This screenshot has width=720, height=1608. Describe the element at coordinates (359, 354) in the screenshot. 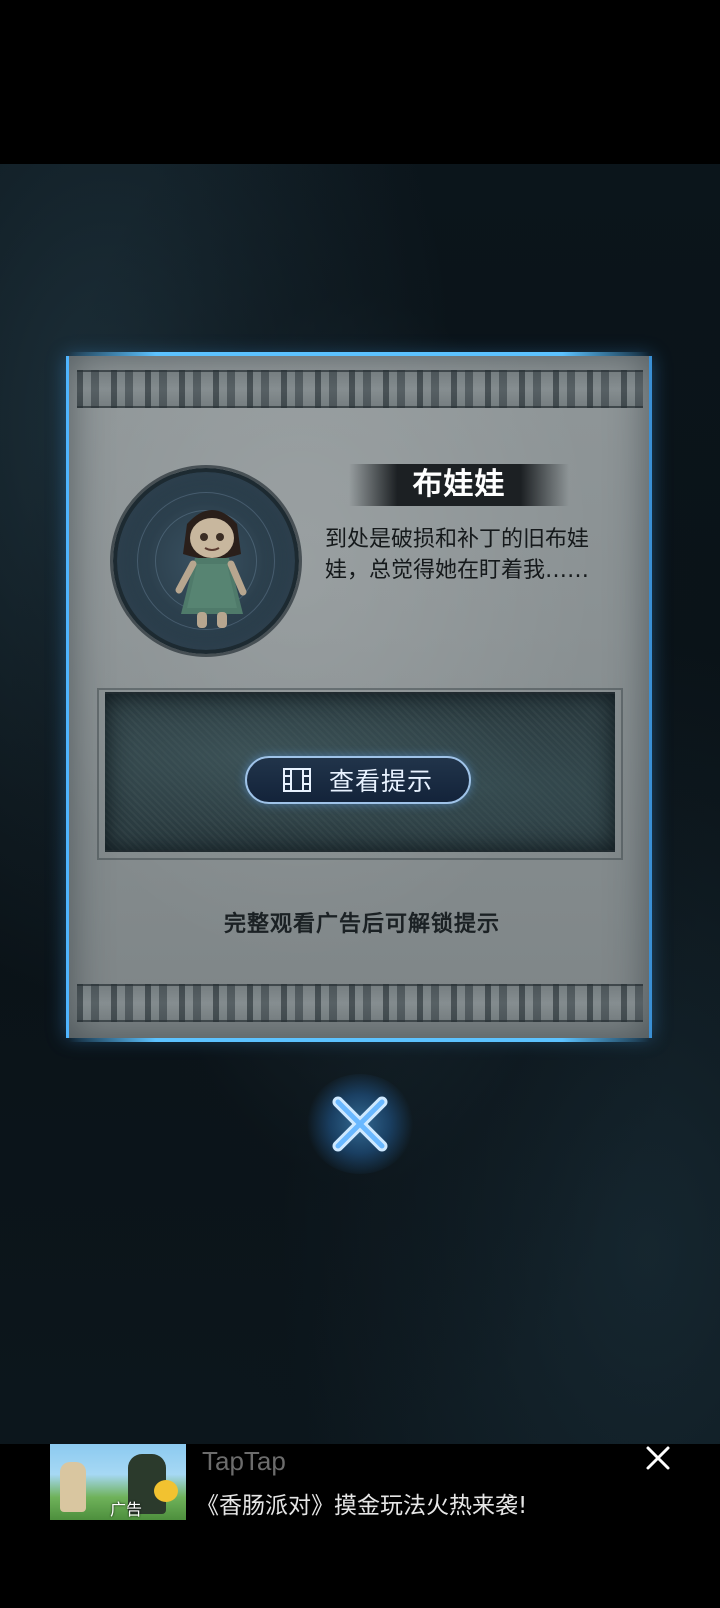

I see `panel-top-glow` at that location.